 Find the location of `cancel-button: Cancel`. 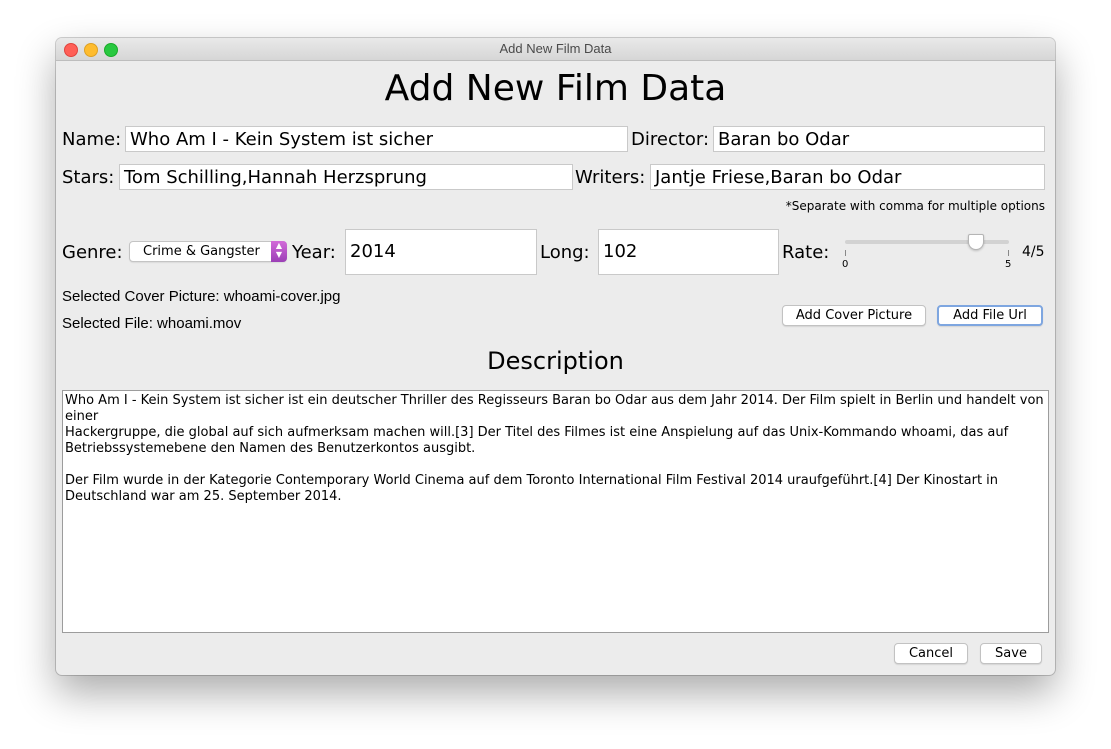

cancel-button: Cancel is located at coordinates (931, 653).